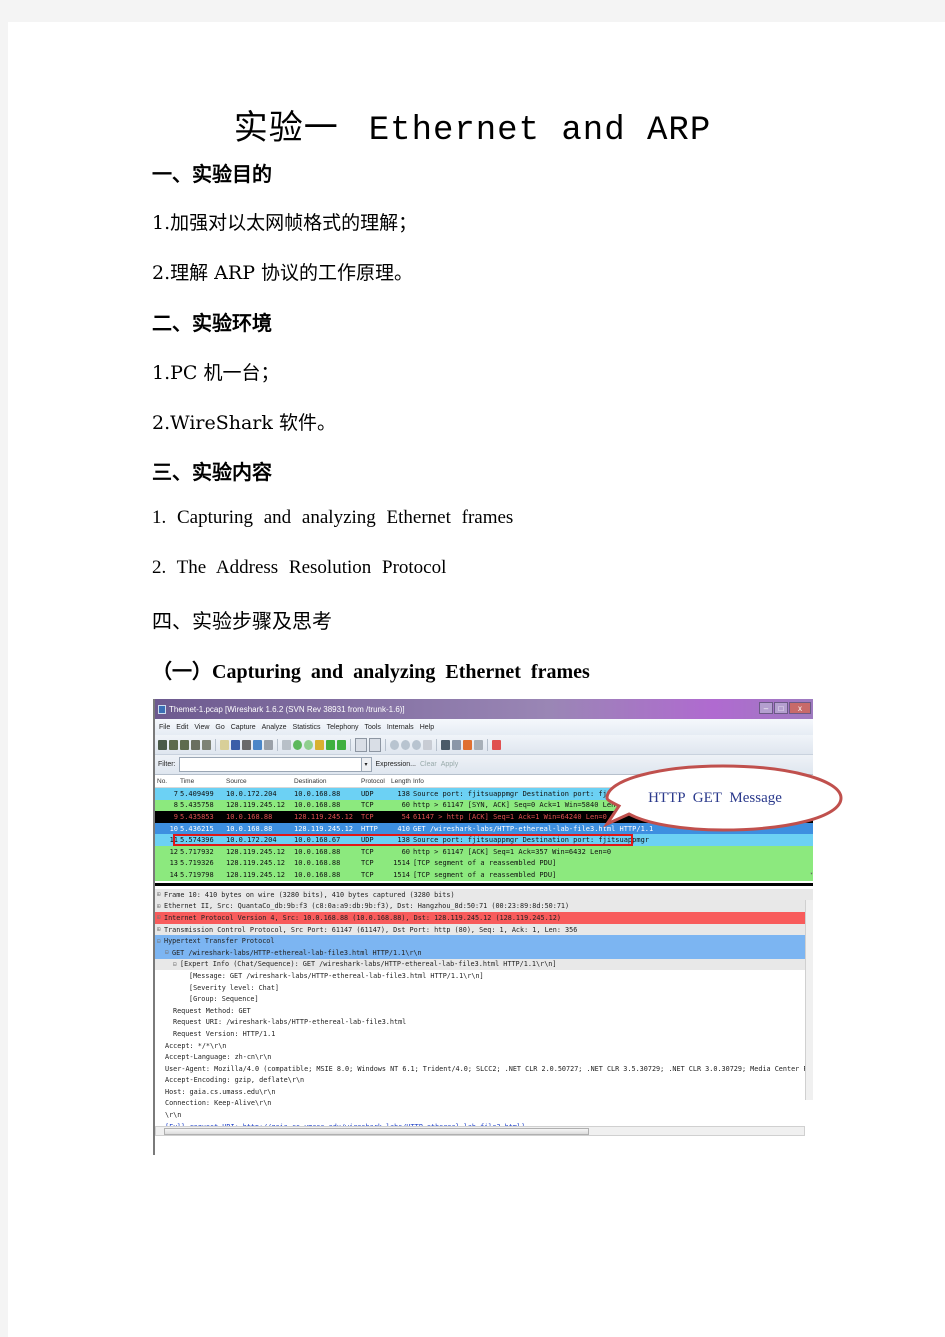  Describe the element at coordinates (405, 805) in the screenshot. I see `packet-cell-len: 60` at that location.